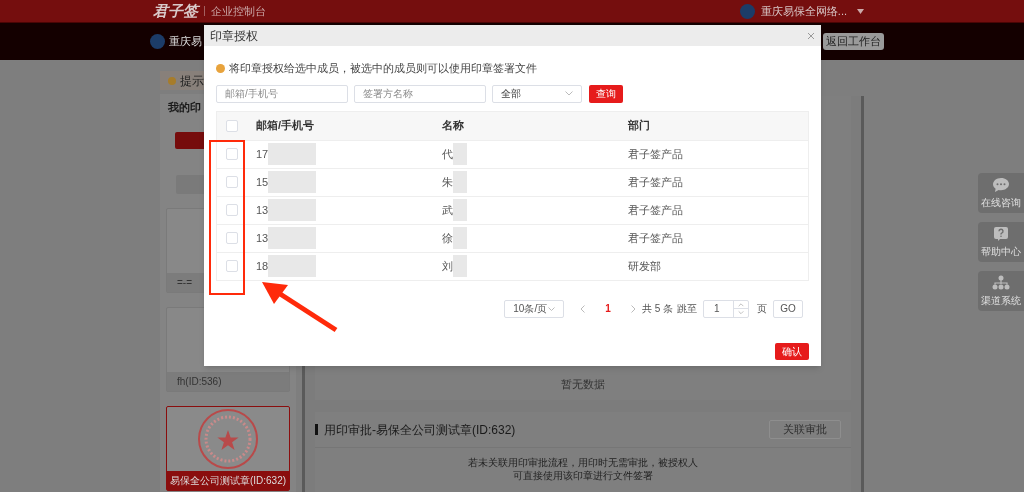 This screenshot has height=492, width=1024. What do you see at coordinates (262, 154) in the screenshot?
I see `table-cell-text: 17` at bounding box center [262, 154].